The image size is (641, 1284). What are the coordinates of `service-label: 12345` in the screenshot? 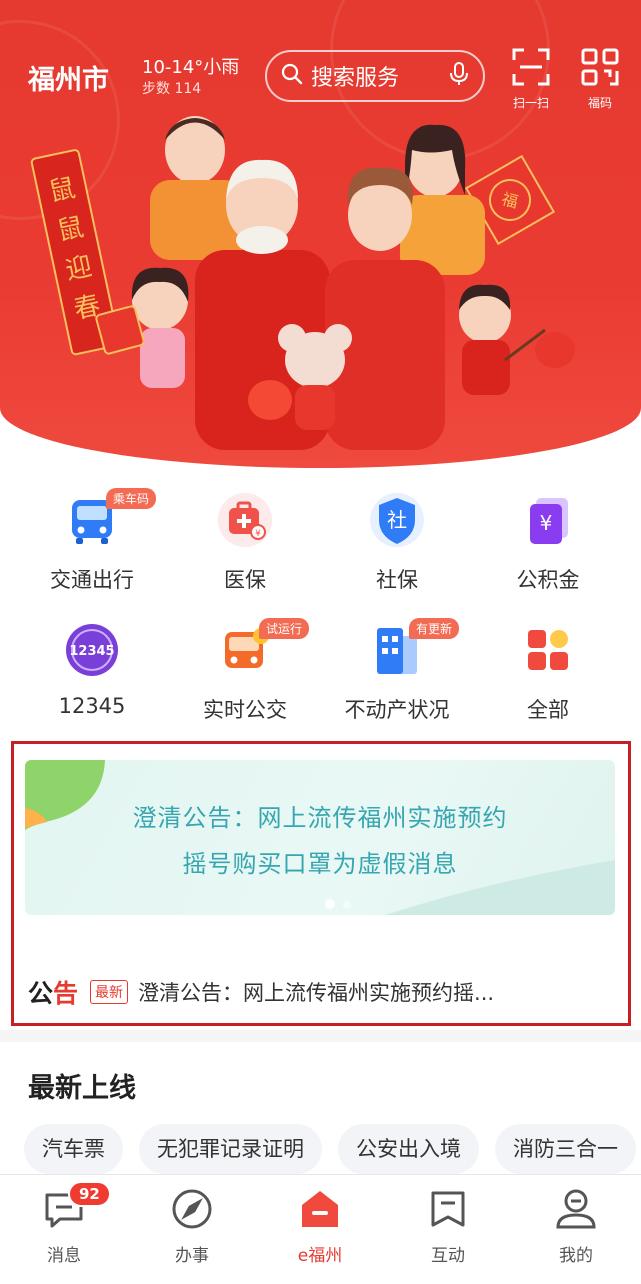 It's located at (92, 706).